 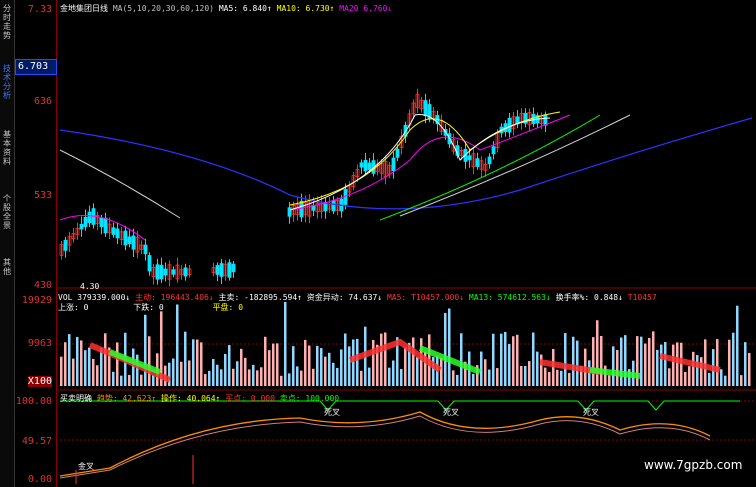 What do you see at coordinates (90, 286) in the screenshot?
I see `low-price-marker: 4.30` at bounding box center [90, 286].